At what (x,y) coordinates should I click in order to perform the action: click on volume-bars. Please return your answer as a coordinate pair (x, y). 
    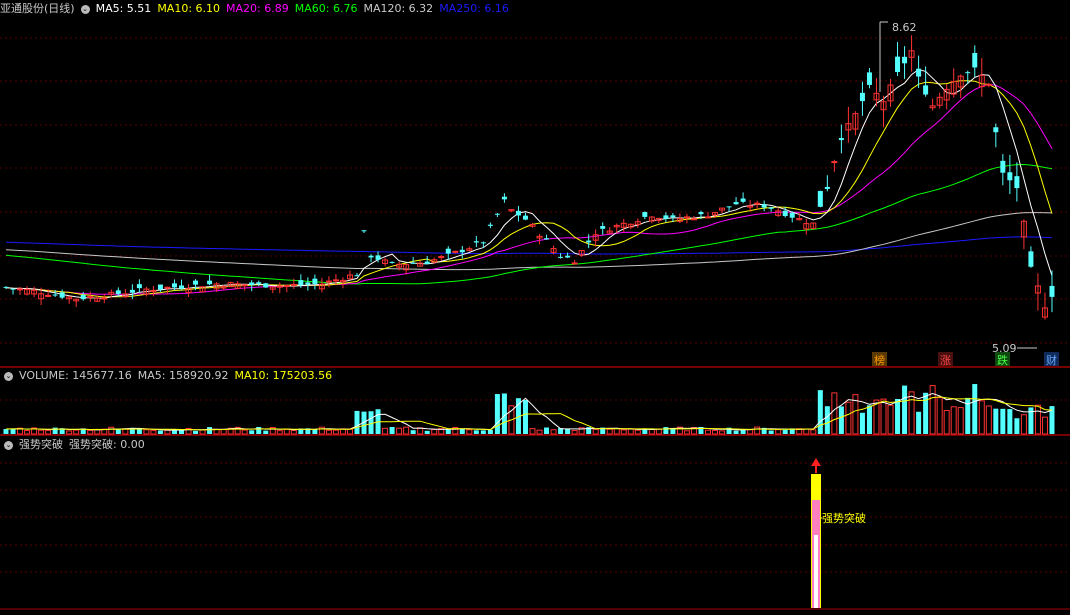
    Looking at the image, I should click on (529, 409).